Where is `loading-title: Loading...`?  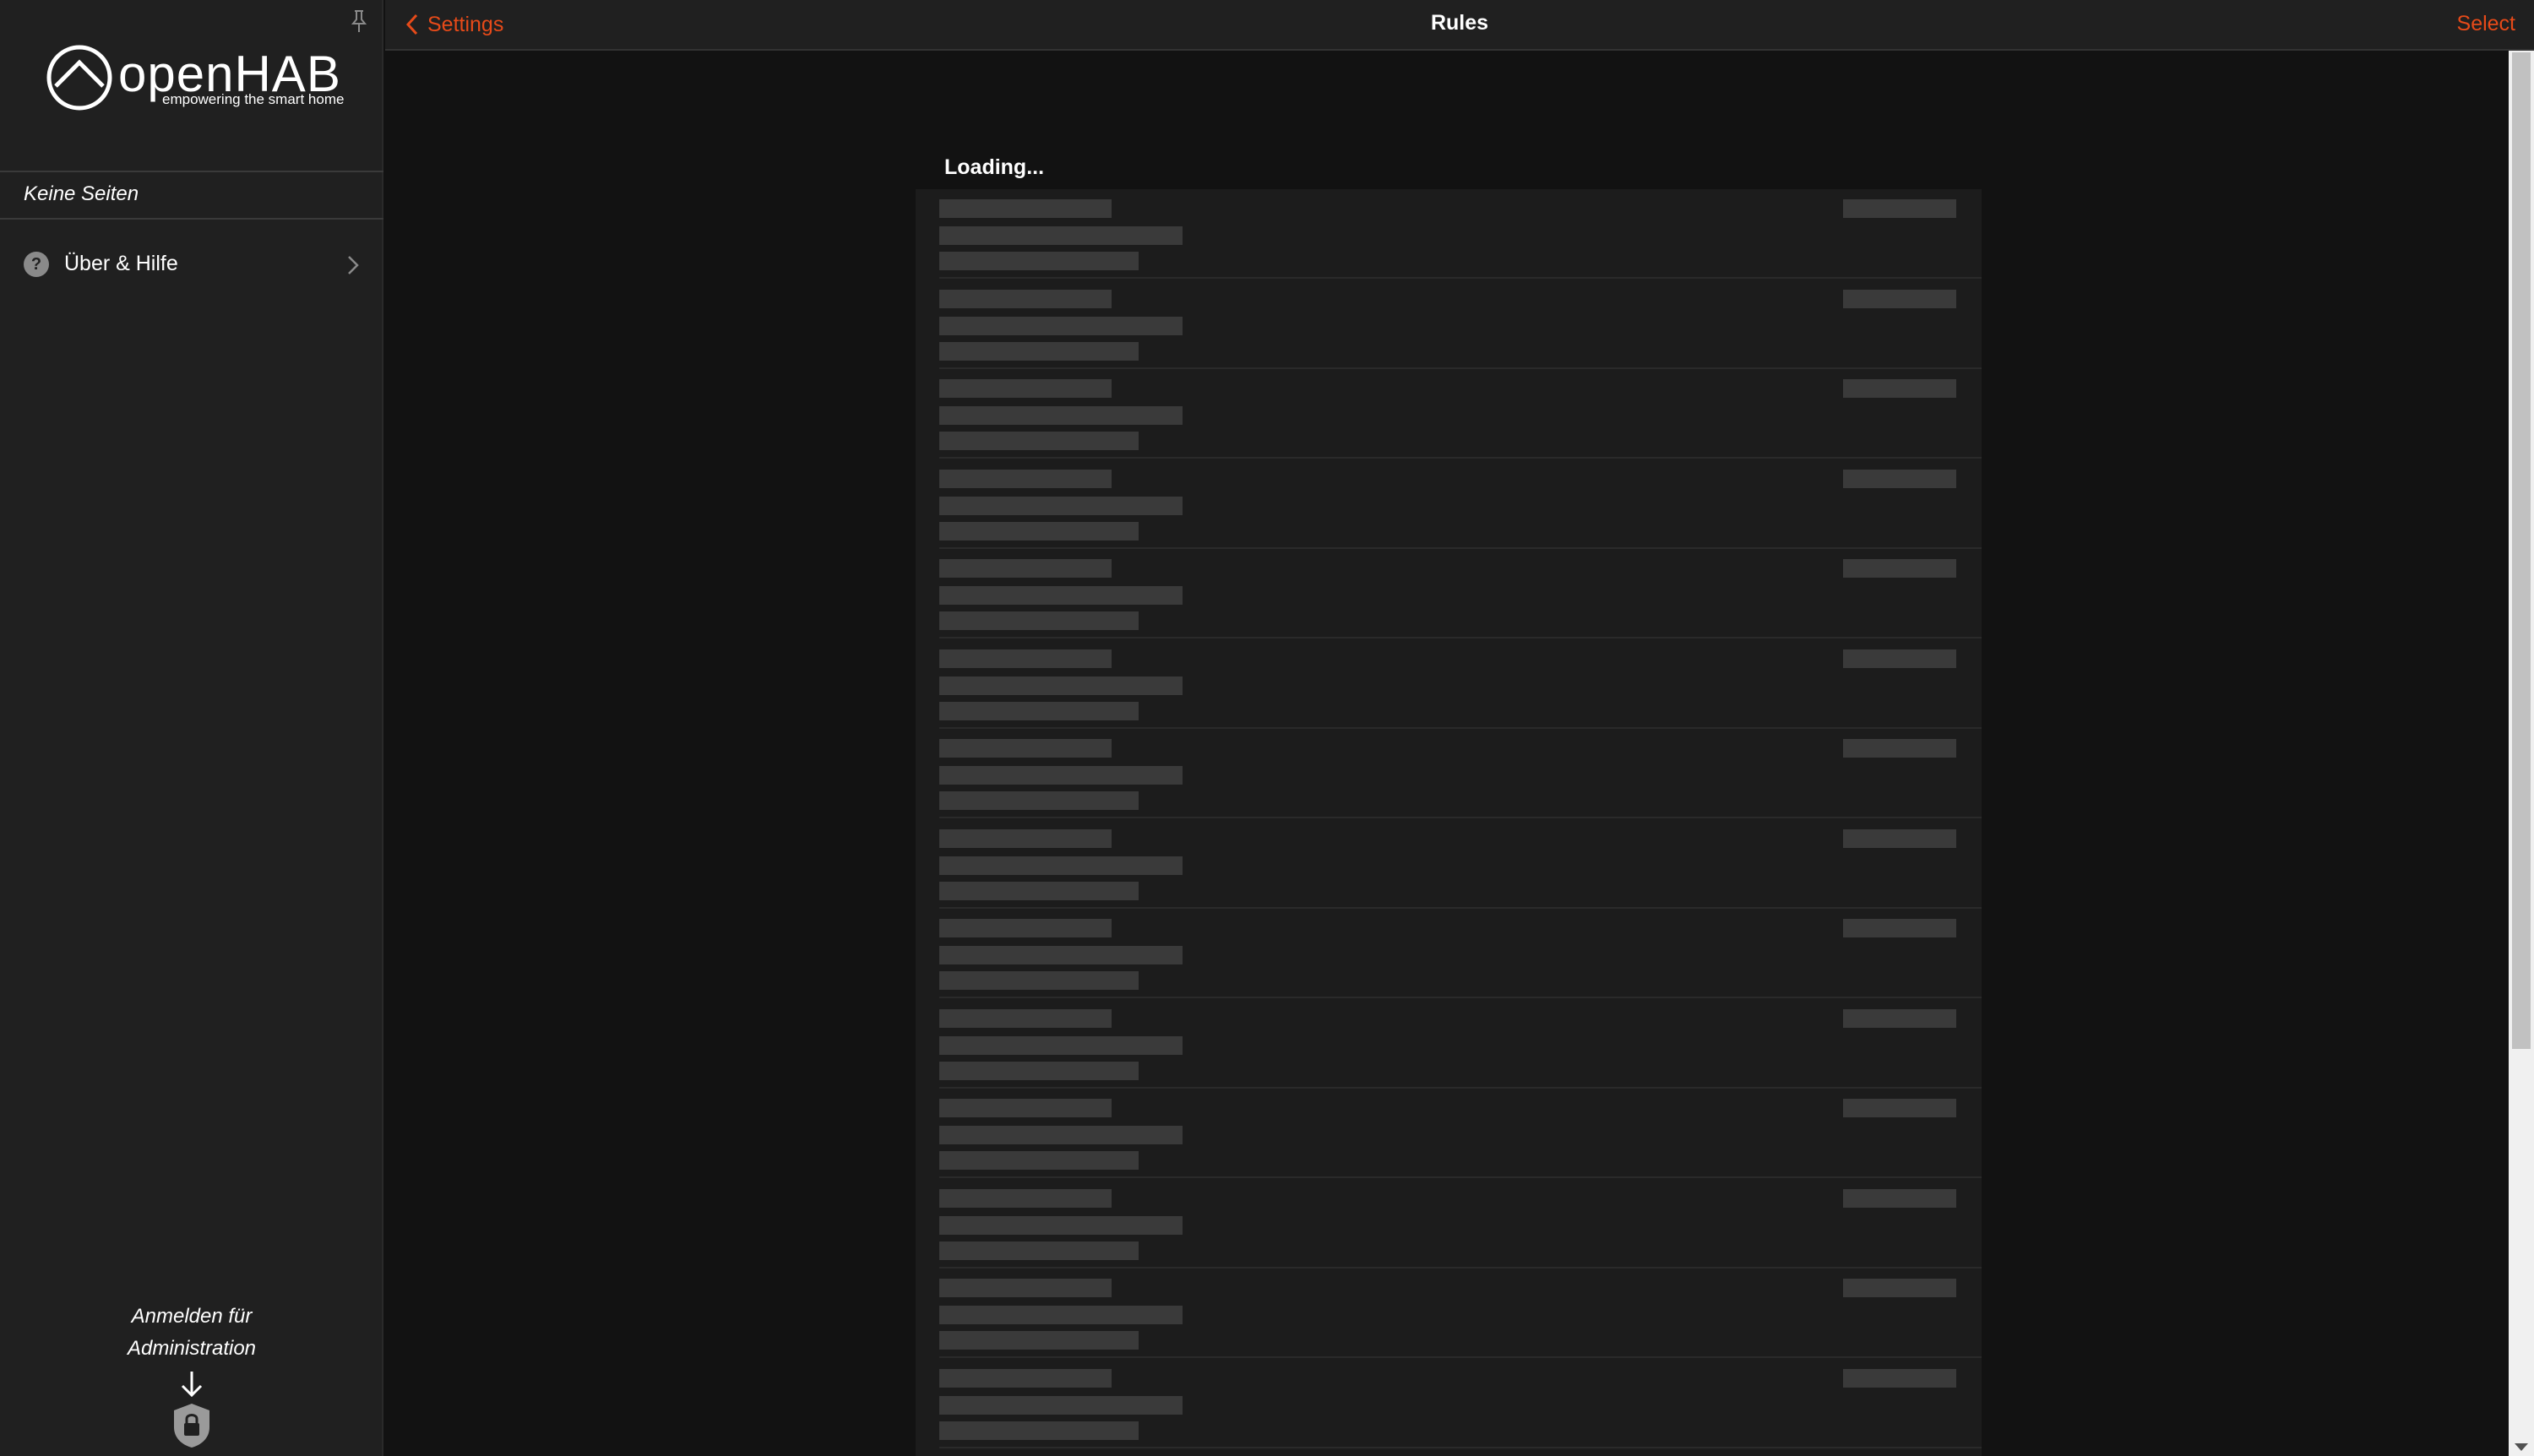
loading-title: Loading... is located at coordinates (994, 167).